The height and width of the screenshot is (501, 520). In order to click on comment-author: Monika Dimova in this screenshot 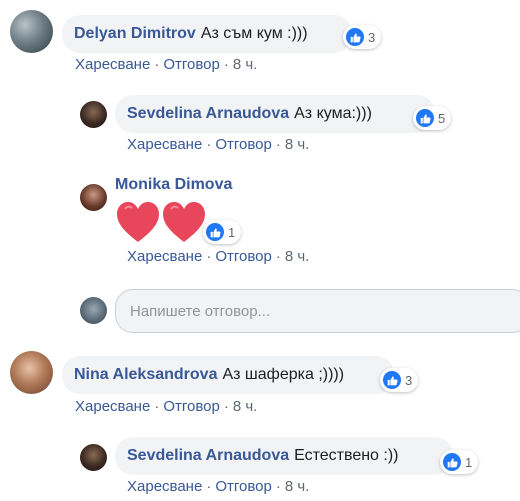, I will do `click(173, 185)`.